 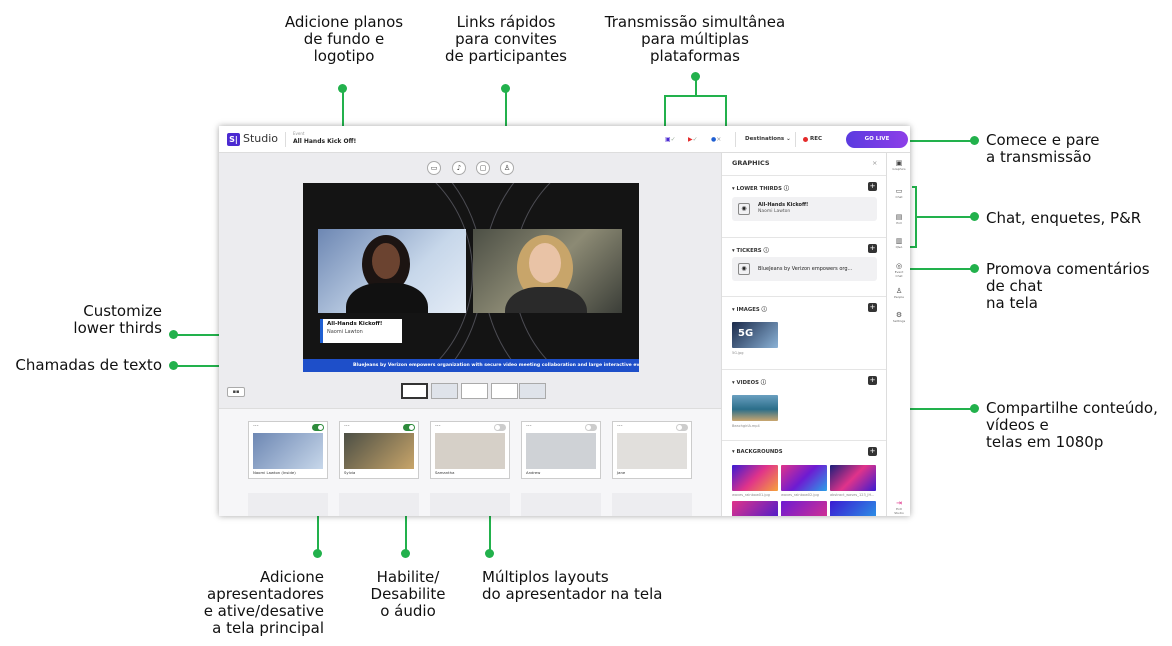 What do you see at coordinates (749, 251) in the screenshot?
I see `section-label: TICKERS` at bounding box center [749, 251].